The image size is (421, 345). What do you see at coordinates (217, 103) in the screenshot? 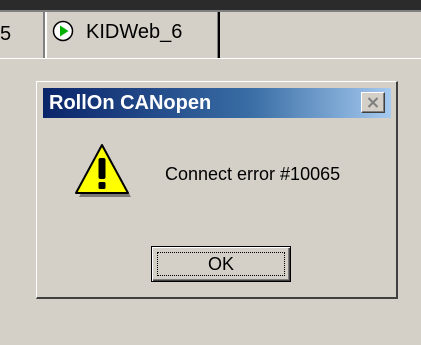
I see `dialog-titlebar: RollOn CANopen` at bounding box center [217, 103].